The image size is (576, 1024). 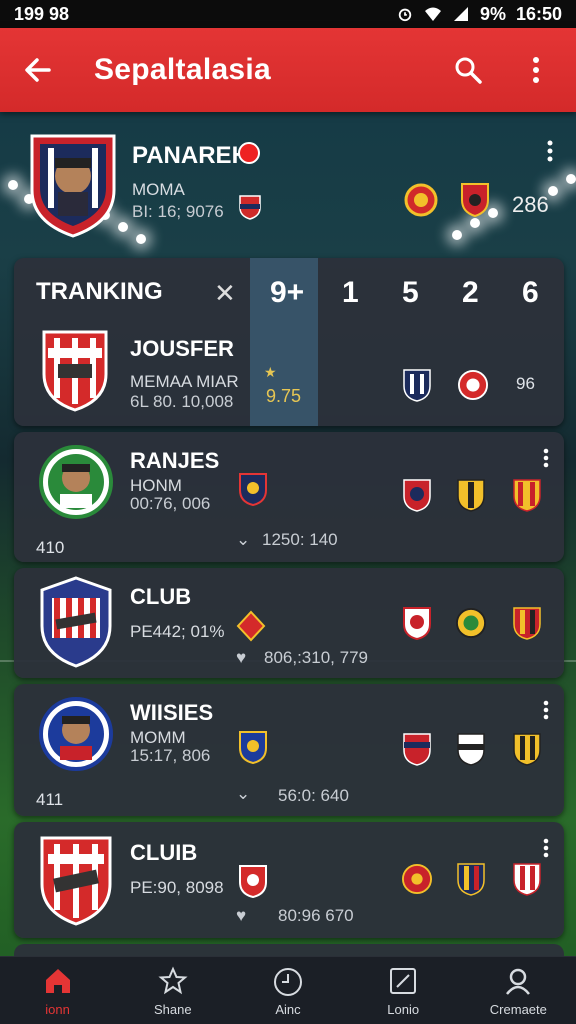 I want to click on nav-label: Ainc, so click(x=288, y=1009).